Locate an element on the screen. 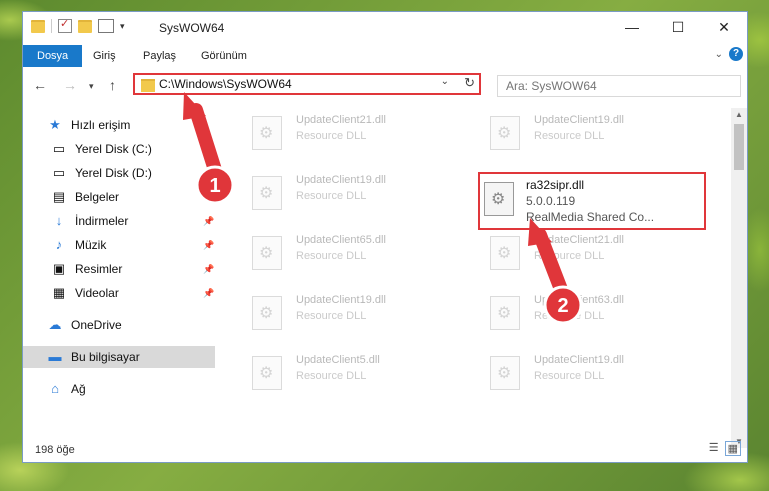 The height and width of the screenshot is (491, 769). callout-number-1: 1 is located at coordinates (214, 186).